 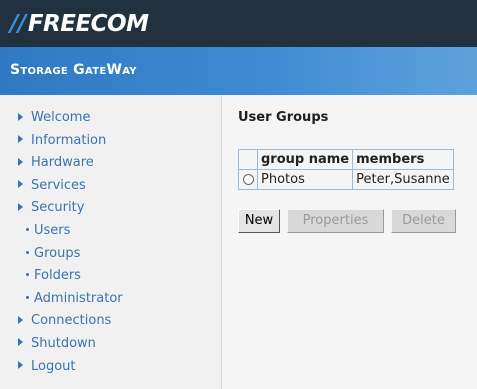 I want to click on sidebar-item-welcome: Welcome, so click(x=70, y=118).